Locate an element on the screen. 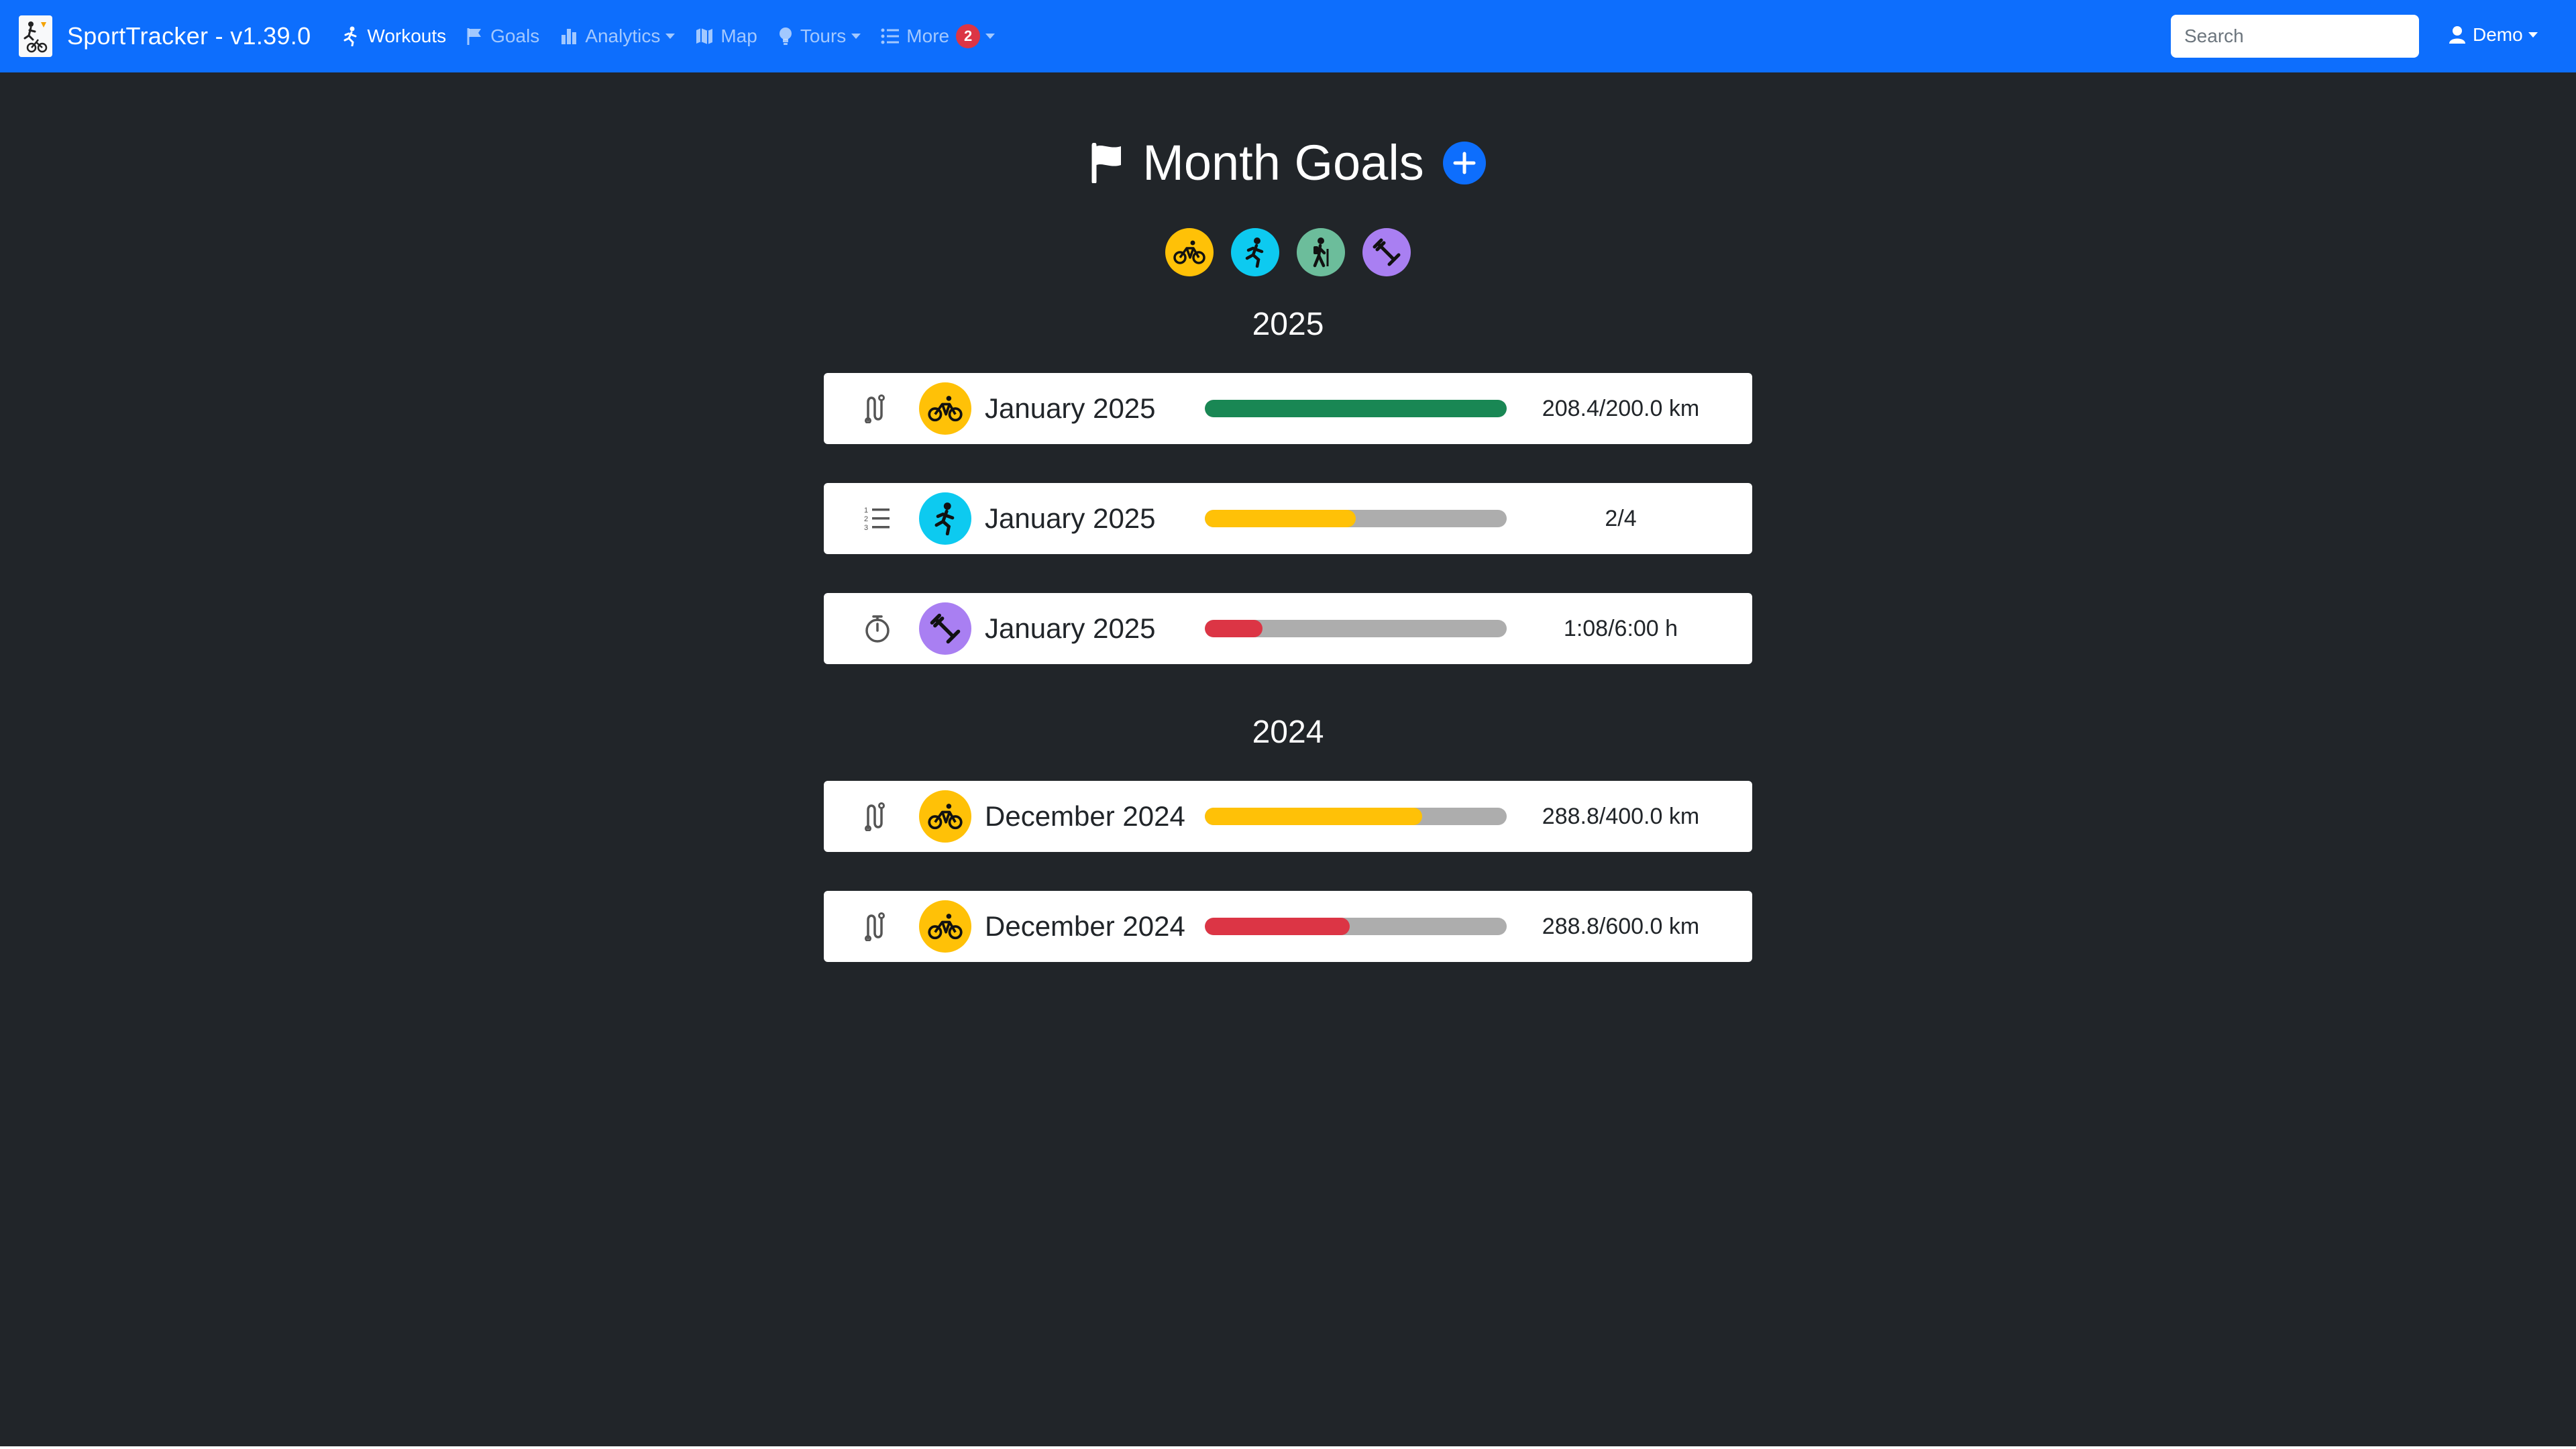  nav-goals: Goals is located at coordinates (502, 36).